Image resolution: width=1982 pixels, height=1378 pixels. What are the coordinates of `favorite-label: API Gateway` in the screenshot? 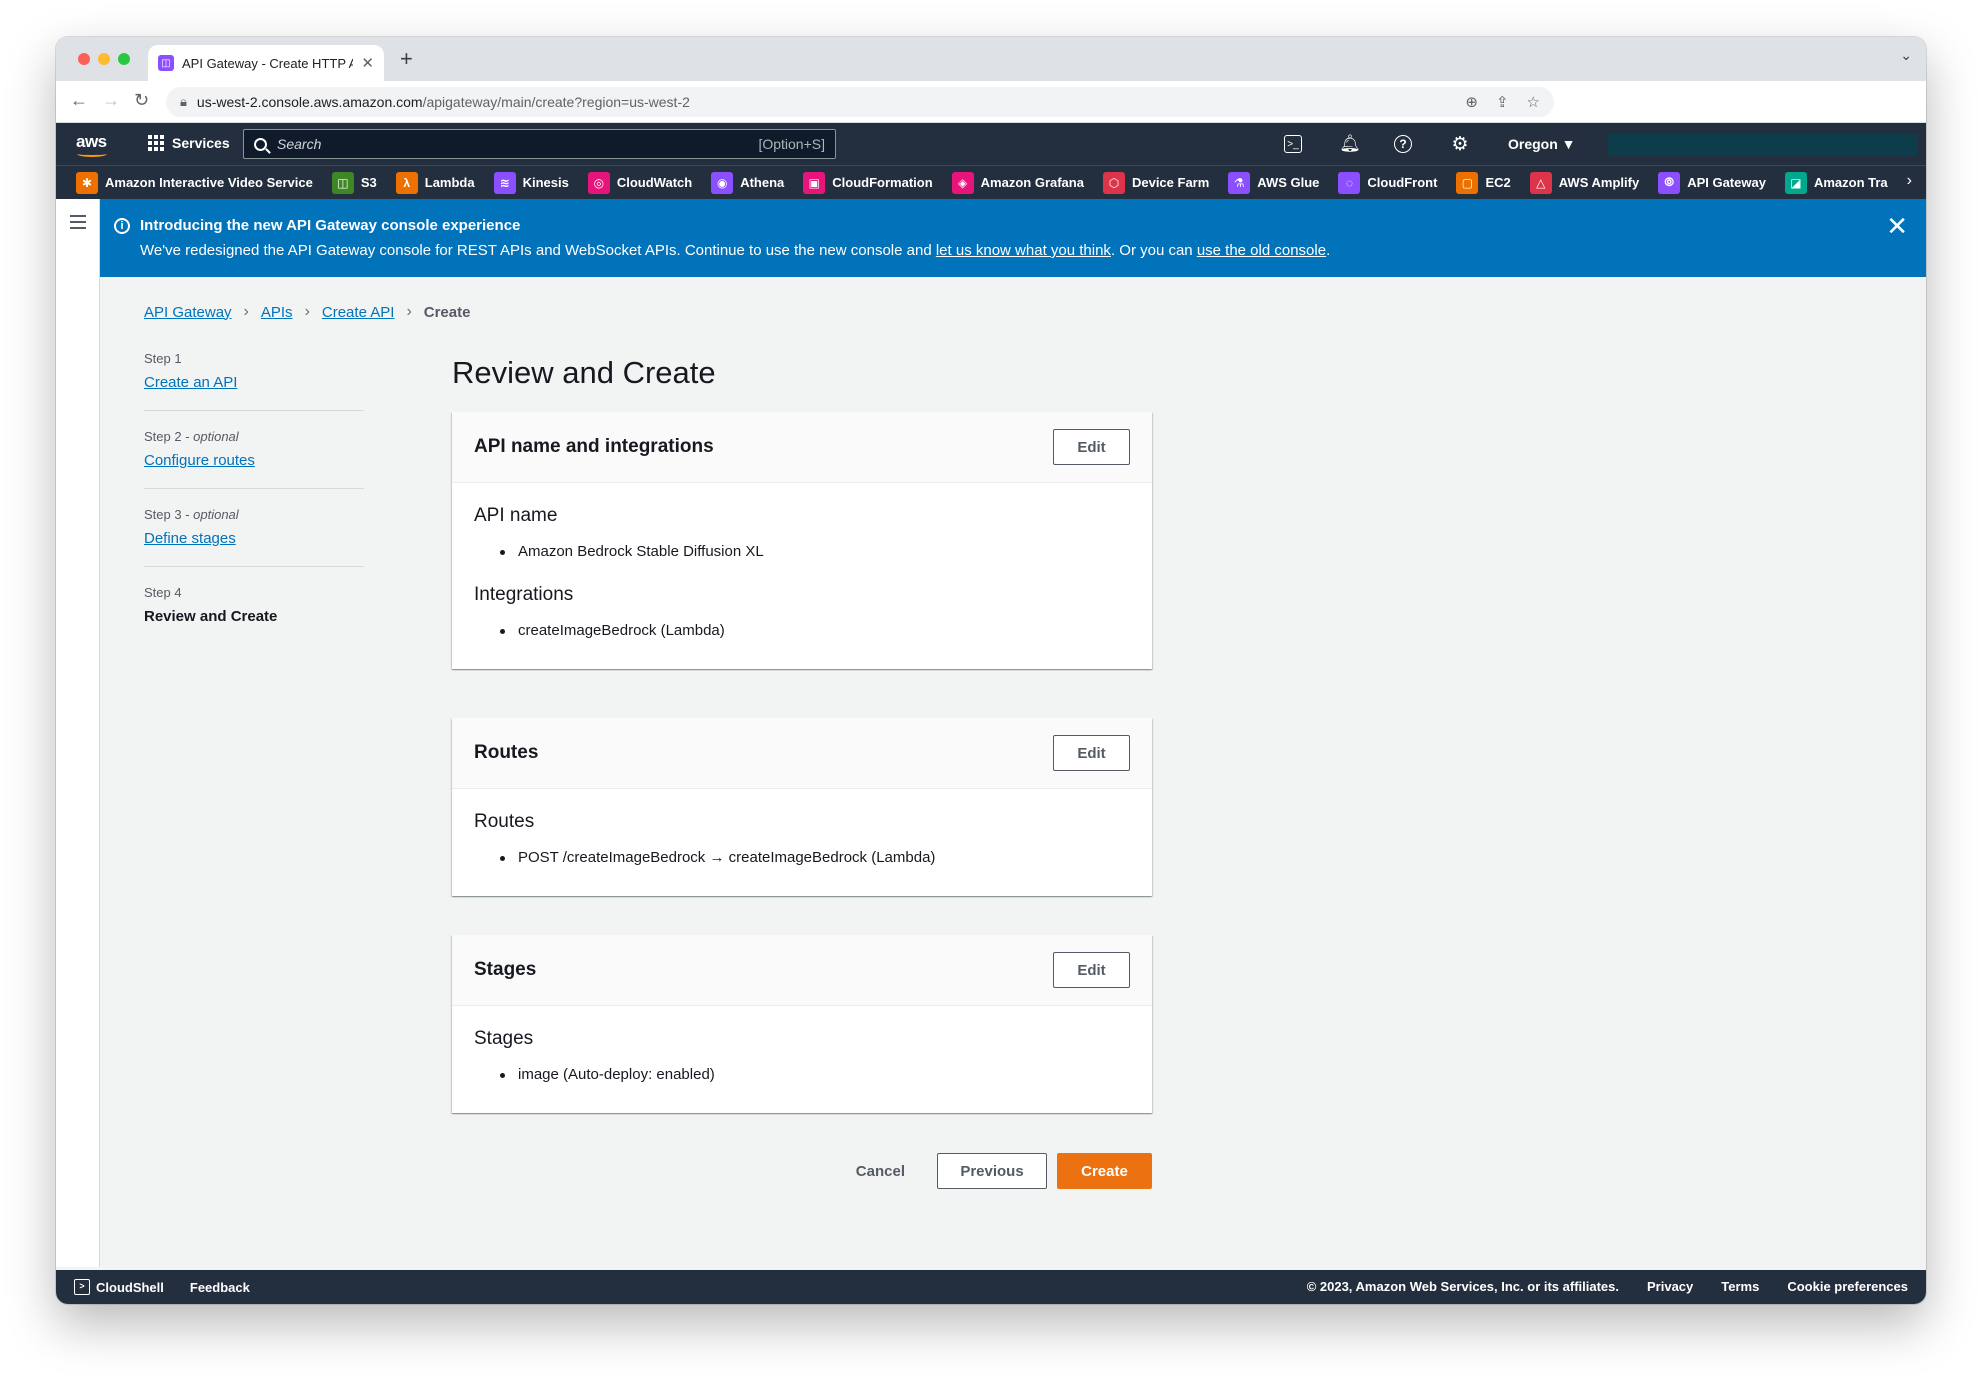 It's located at (1726, 182).